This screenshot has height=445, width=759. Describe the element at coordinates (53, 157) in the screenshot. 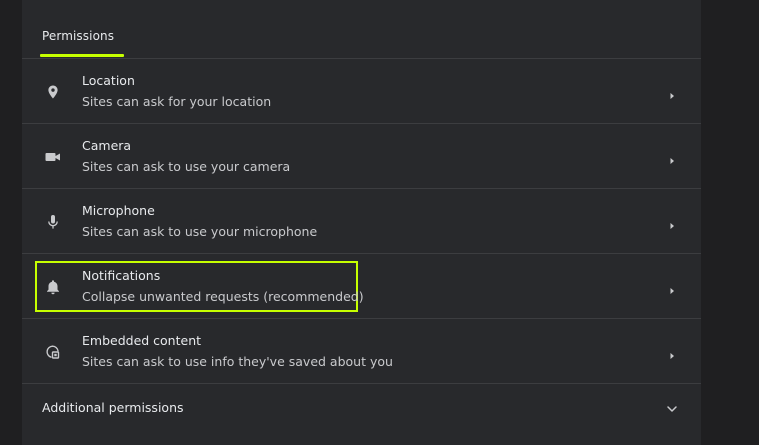

I see `camera-icon` at that location.